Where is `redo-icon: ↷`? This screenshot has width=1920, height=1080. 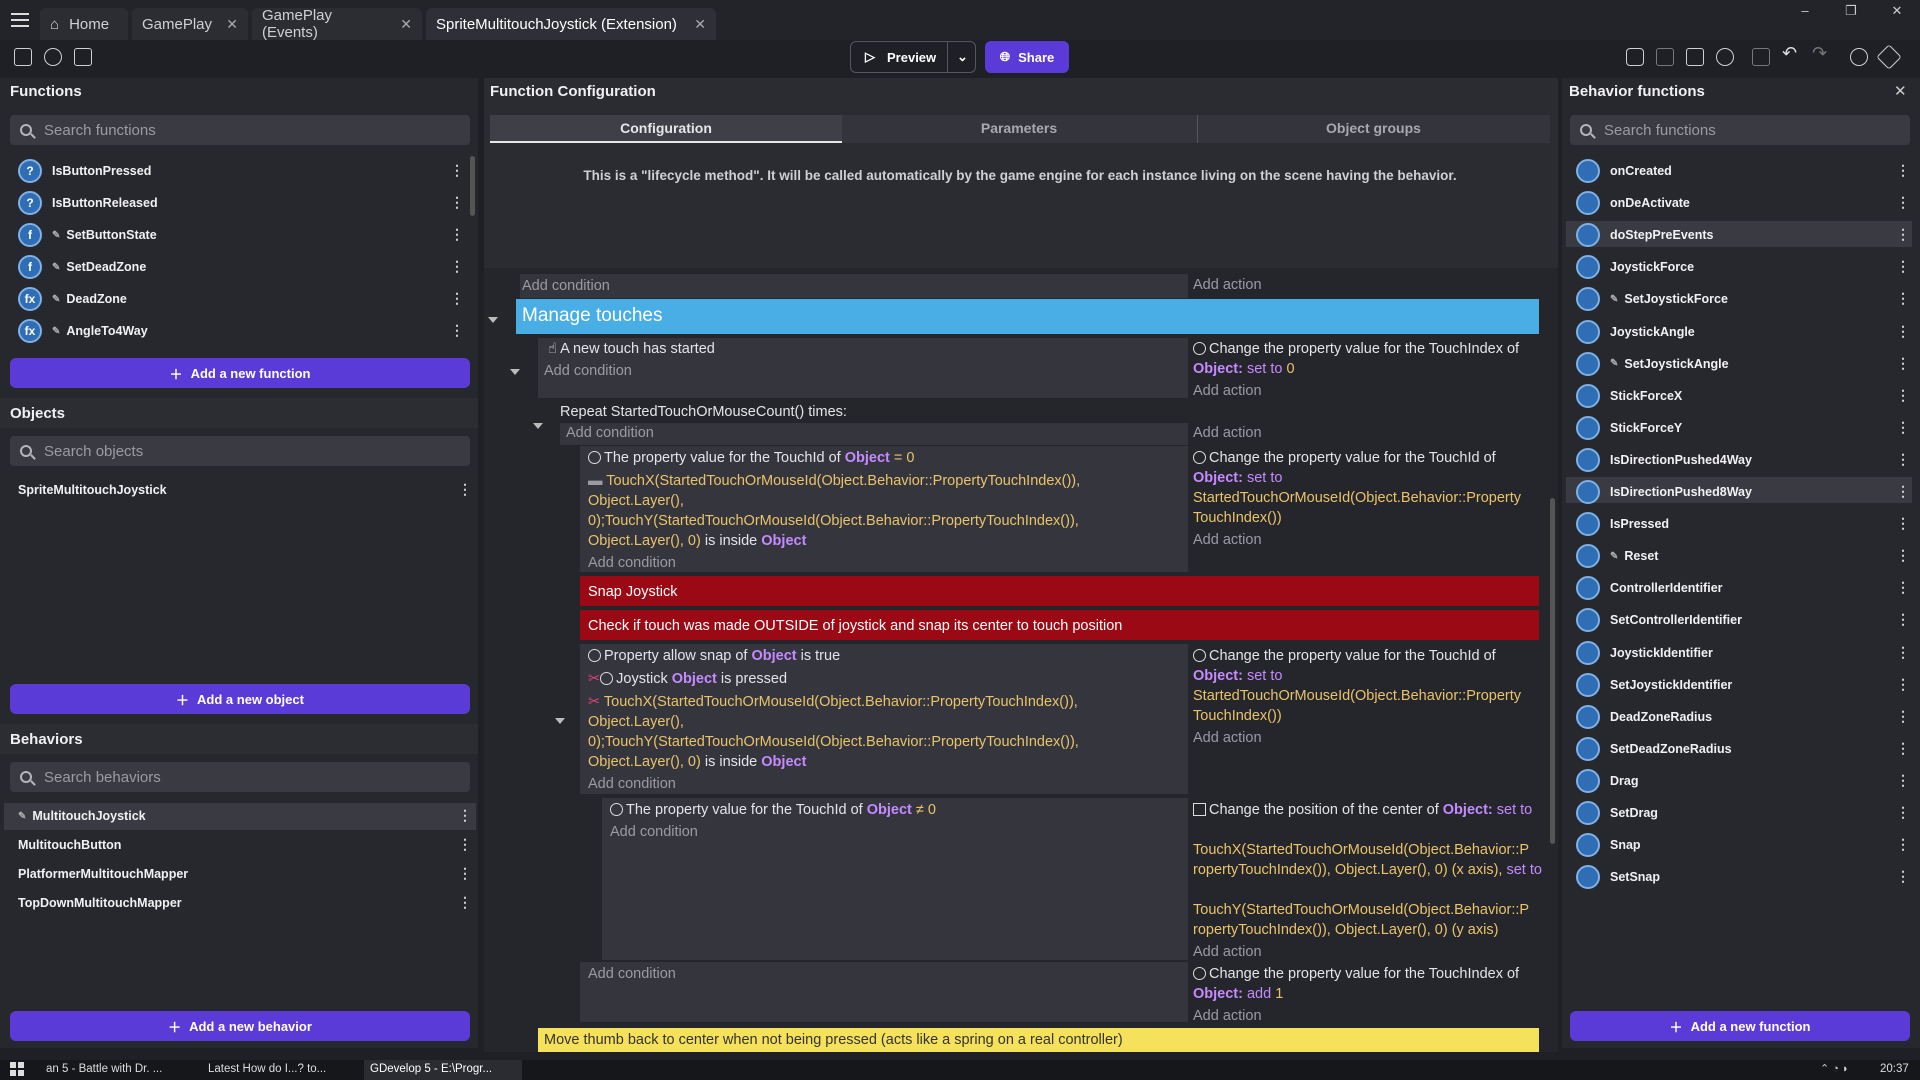
redo-icon: ↷ is located at coordinates (1821, 53).